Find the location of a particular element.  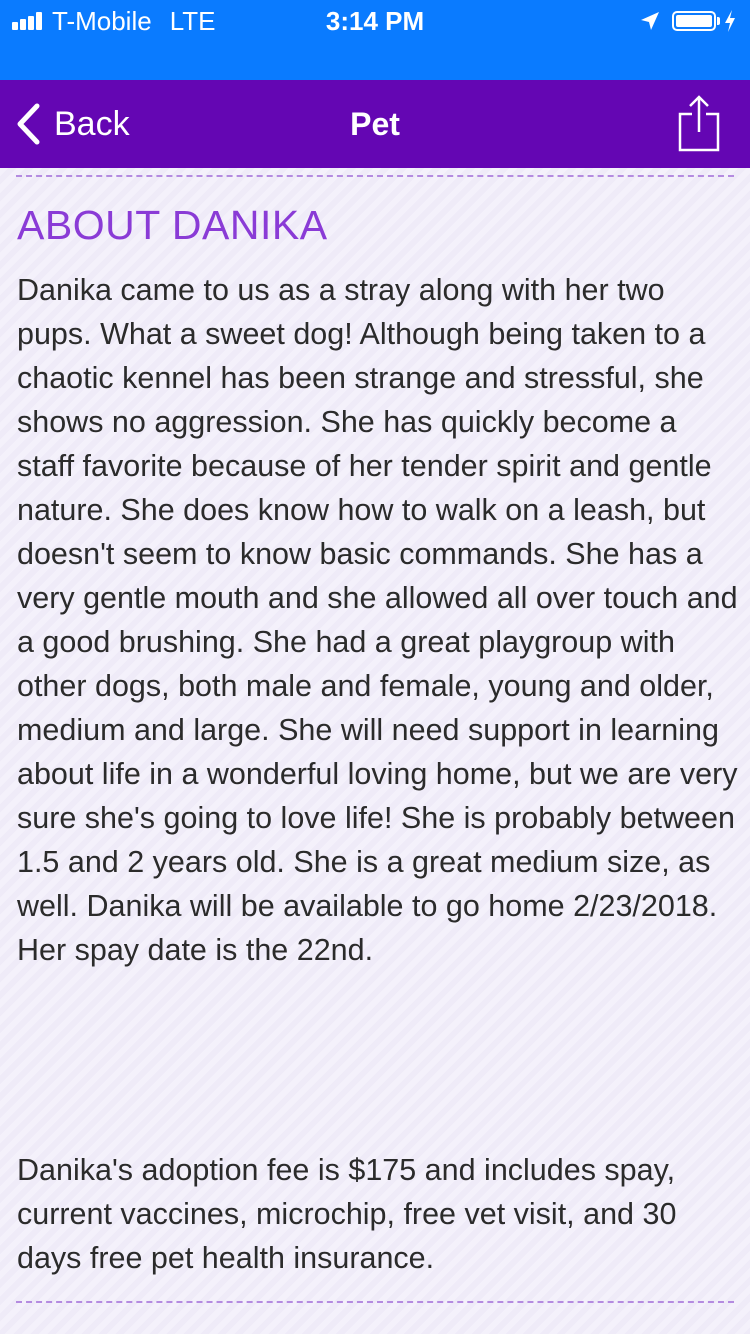

charging-bolt-icon is located at coordinates (730, 21).